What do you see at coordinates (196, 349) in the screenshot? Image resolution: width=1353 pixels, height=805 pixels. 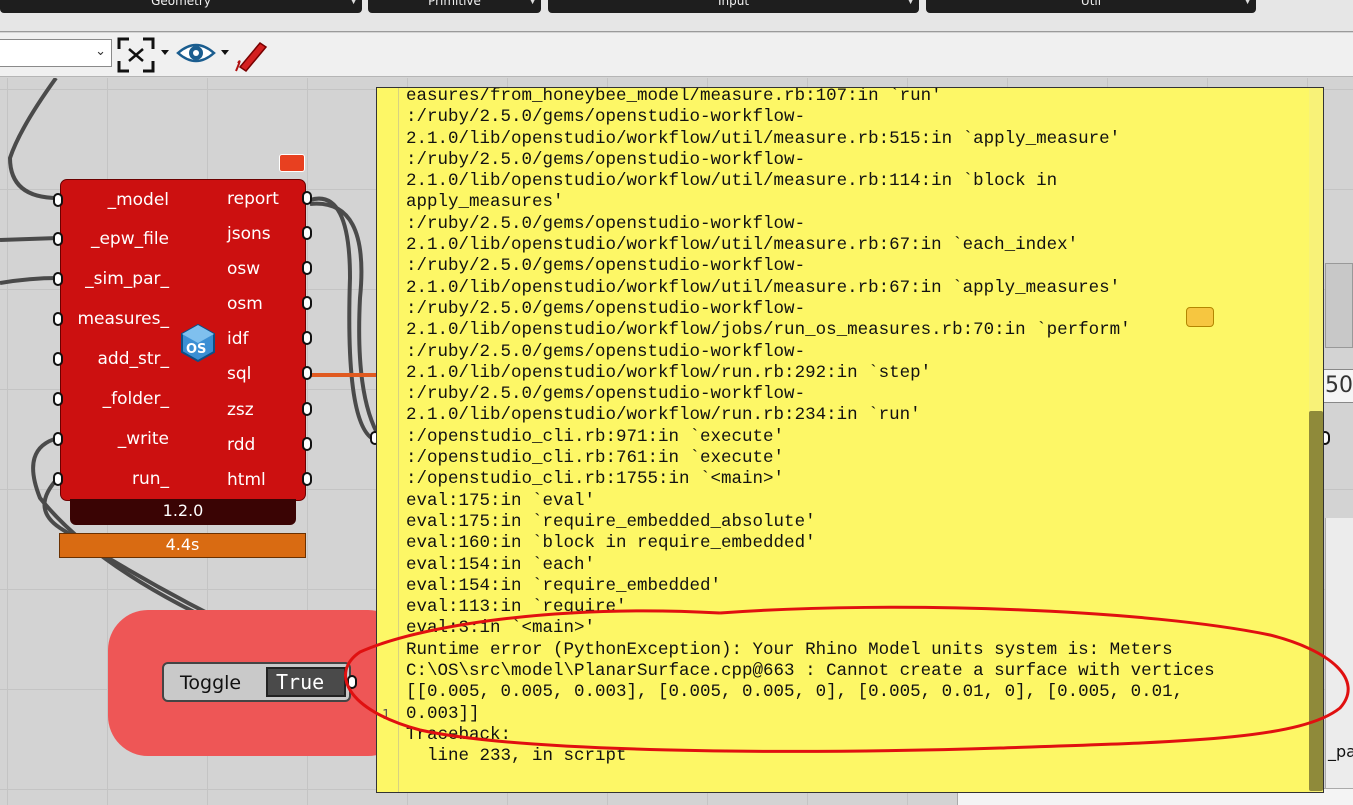 I see `svg-text: OS` at bounding box center [196, 349].